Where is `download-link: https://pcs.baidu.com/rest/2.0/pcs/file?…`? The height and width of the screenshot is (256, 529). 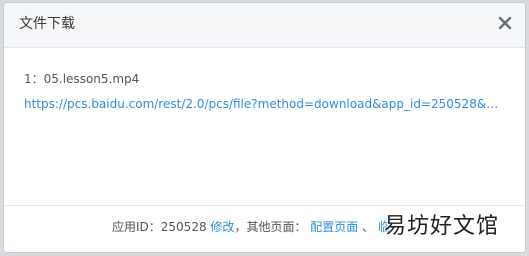
download-link: https://pcs.baidu.com/rest/2.0/pcs/file?… is located at coordinates (263, 104).